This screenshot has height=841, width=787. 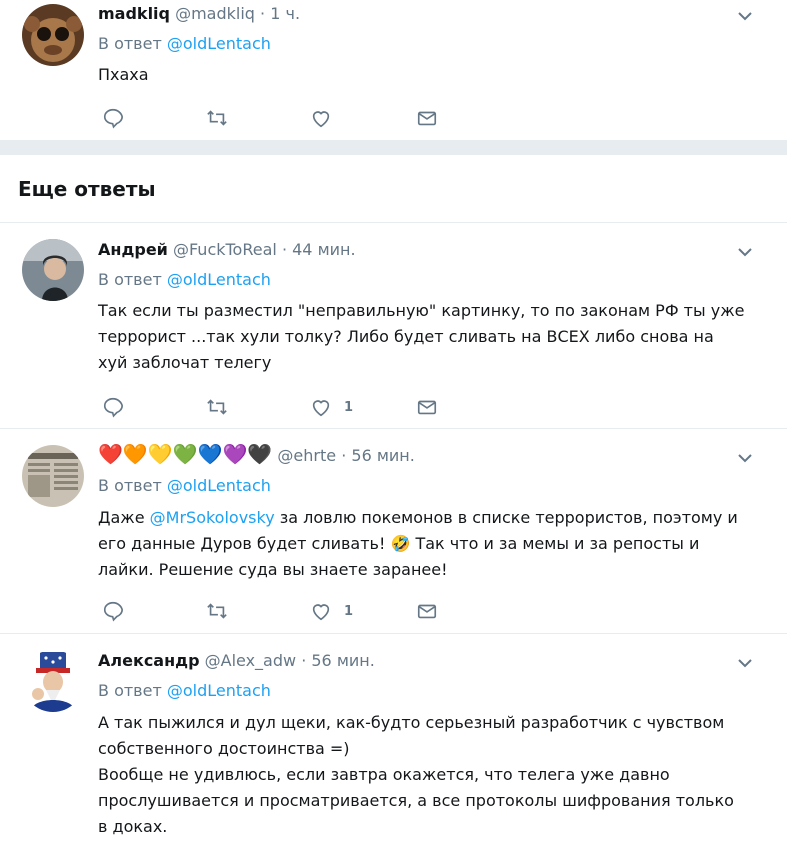 I want to click on tweet-header: Андрей @FuckToReal · 44 мин., so click(x=227, y=249).